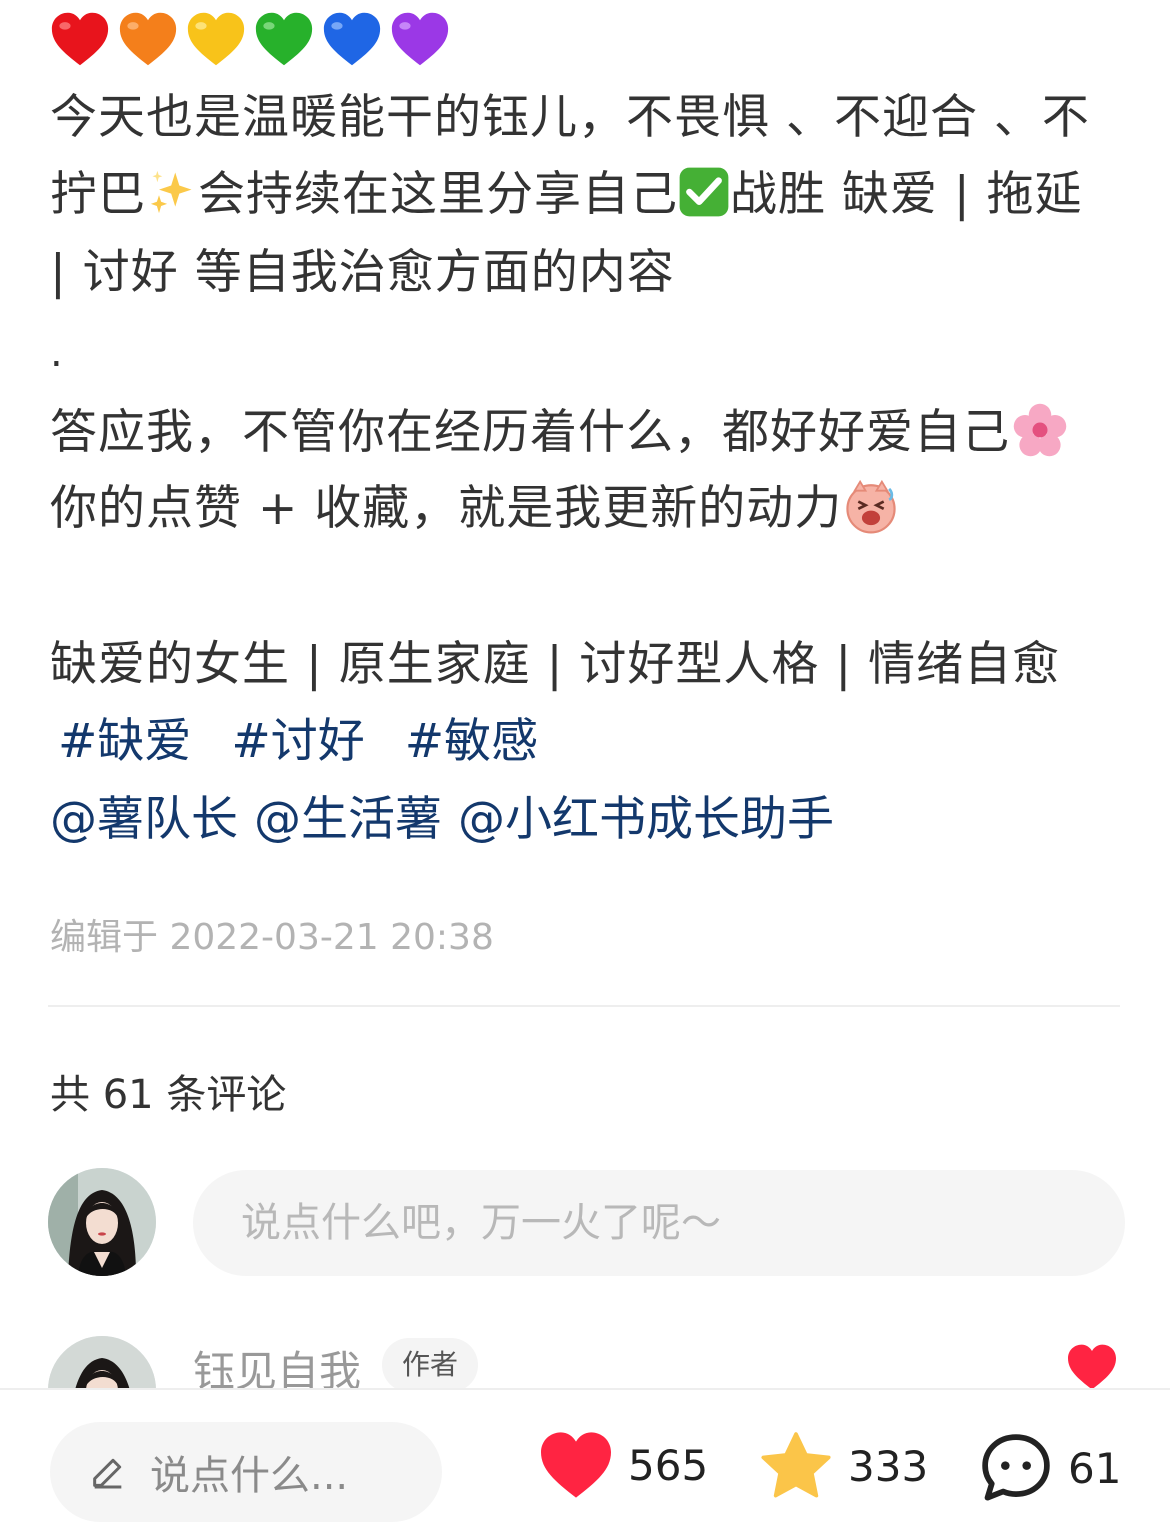 This screenshot has height=1523, width=1170. I want to click on avatar-portrait-icon, so click(102, 1222).